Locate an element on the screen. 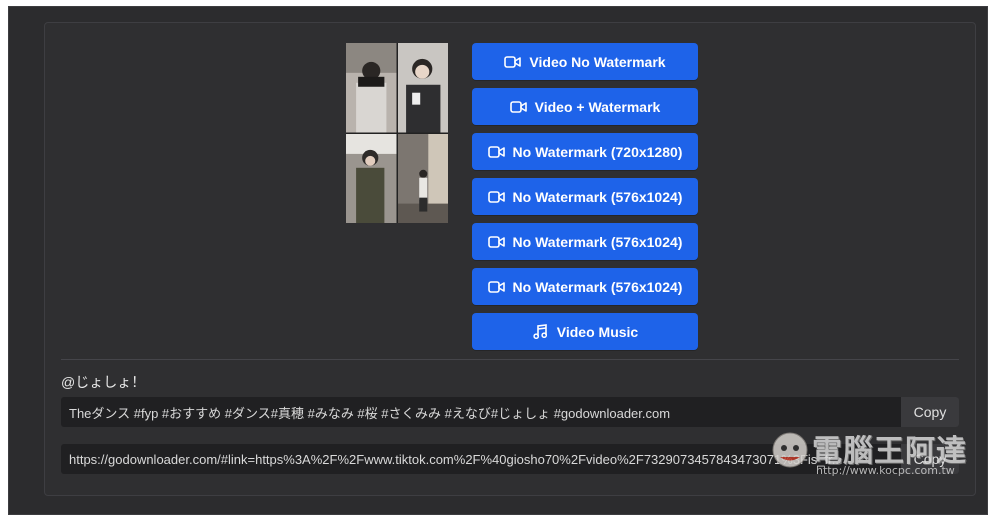 The height and width of the screenshot is (521, 1000). music-note-icon is located at coordinates (540, 331).